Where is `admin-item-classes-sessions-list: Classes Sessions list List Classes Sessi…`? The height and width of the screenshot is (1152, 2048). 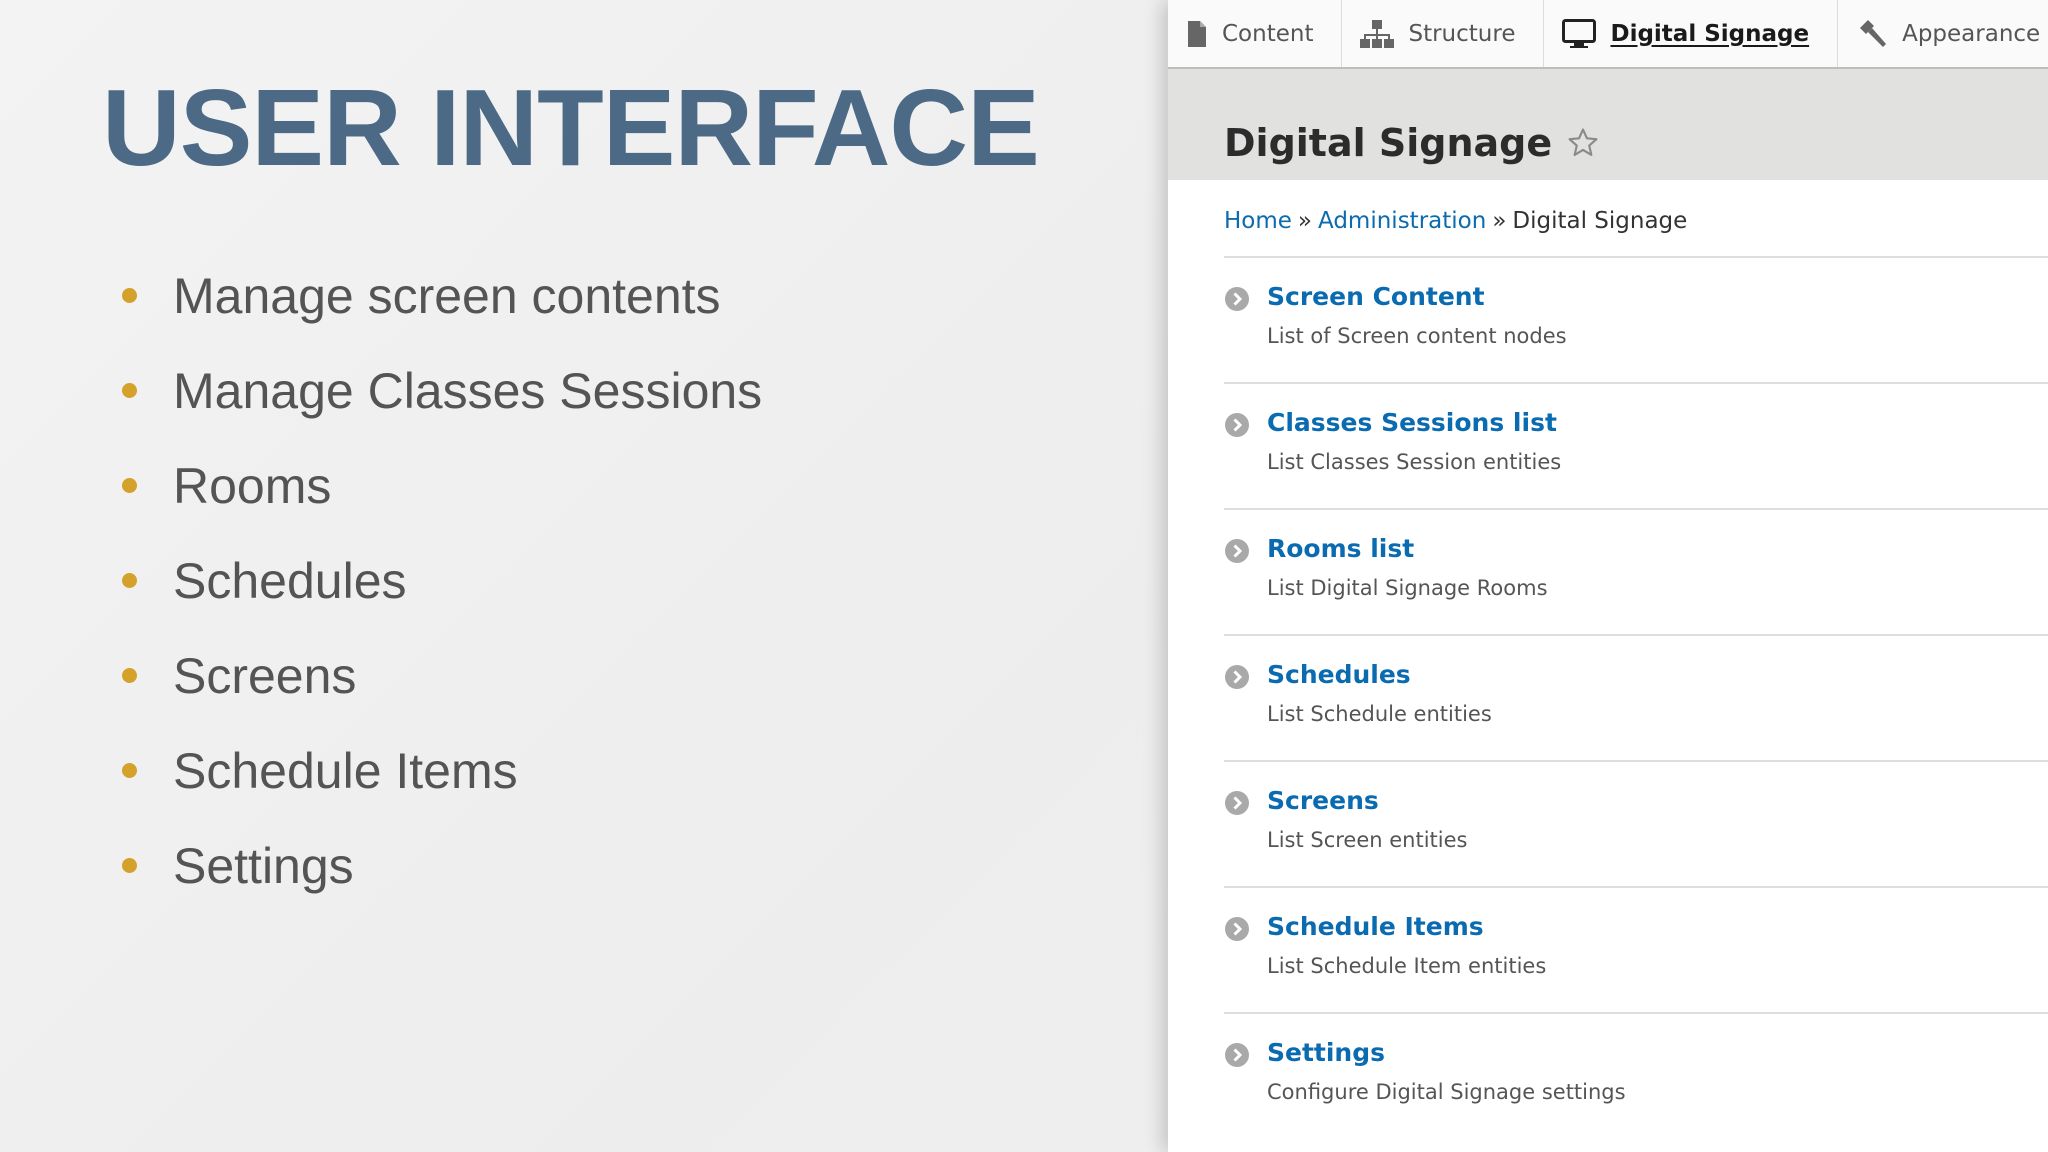 admin-item-classes-sessions-list: Classes Sessions list List Classes Sessi… is located at coordinates (1636, 447).